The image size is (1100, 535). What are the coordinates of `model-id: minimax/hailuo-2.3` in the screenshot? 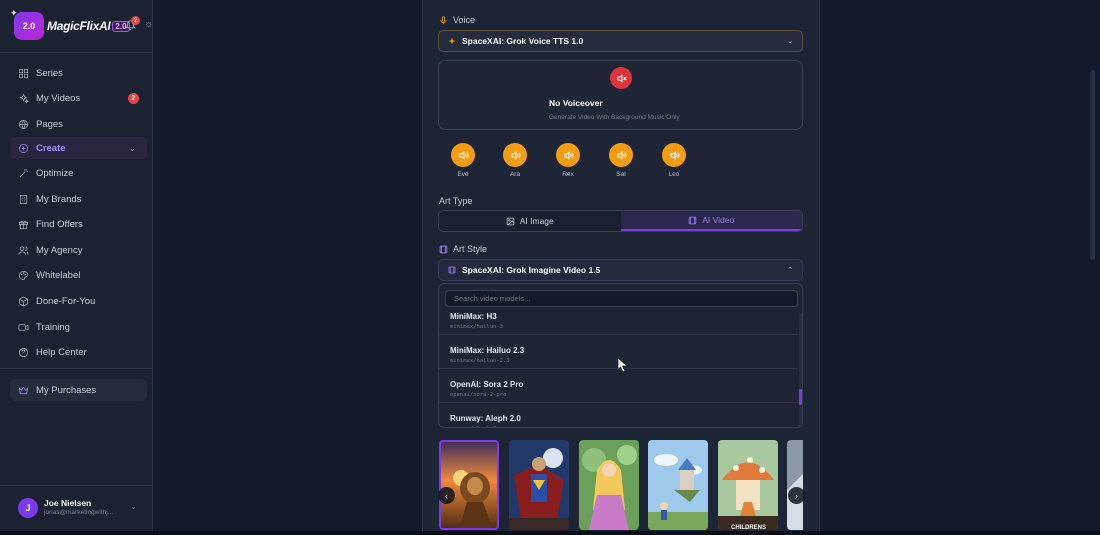 It's located at (480, 361).